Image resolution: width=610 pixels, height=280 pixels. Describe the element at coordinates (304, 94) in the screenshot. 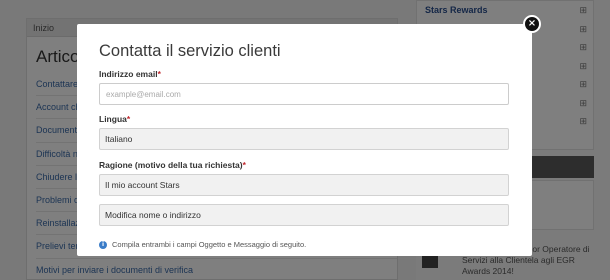

I see `email-field` at that location.